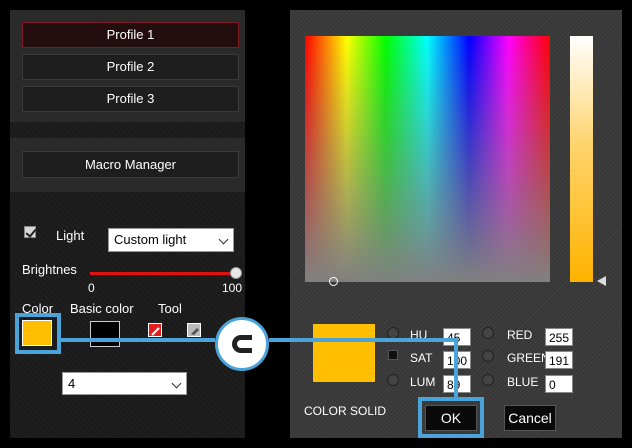 This screenshot has width=632, height=448. I want to click on luminance-pointer-icon, so click(601, 281).